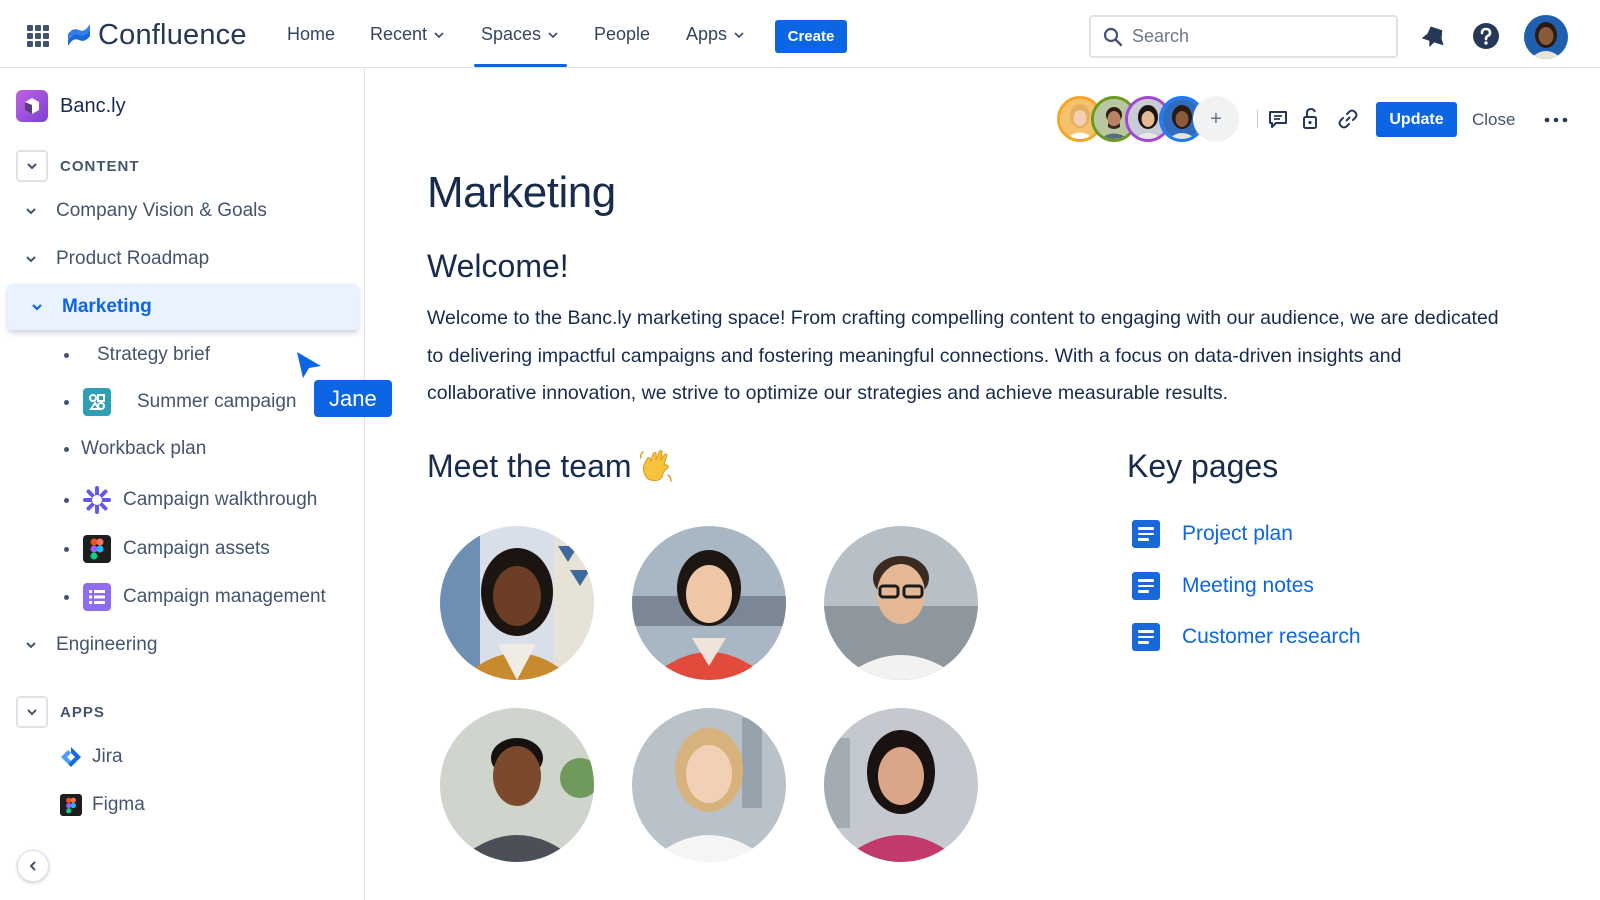 Image resolution: width=1600 pixels, height=900 pixels. I want to click on chevron-left-icon, so click(32, 866).